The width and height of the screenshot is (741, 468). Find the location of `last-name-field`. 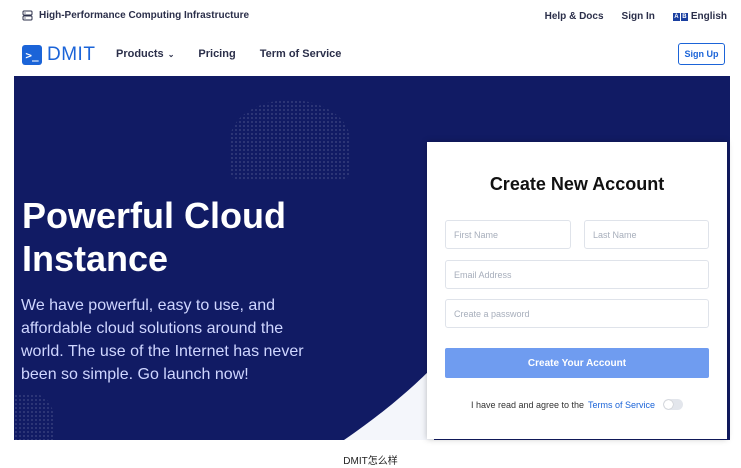

last-name-field is located at coordinates (646, 234).